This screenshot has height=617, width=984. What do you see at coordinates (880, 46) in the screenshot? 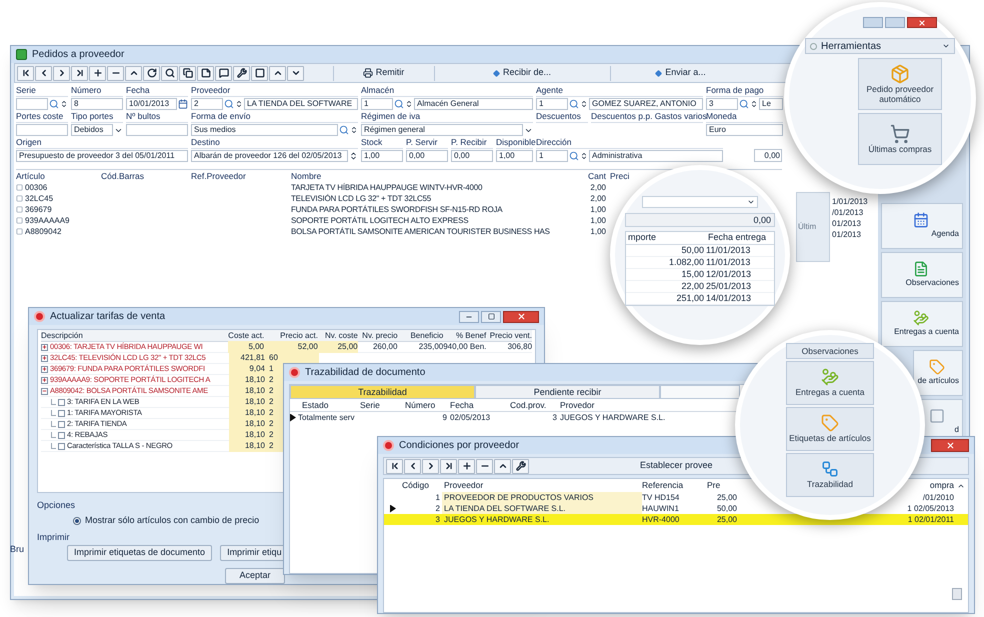
I see `tools-dropdown: Herramientas` at bounding box center [880, 46].